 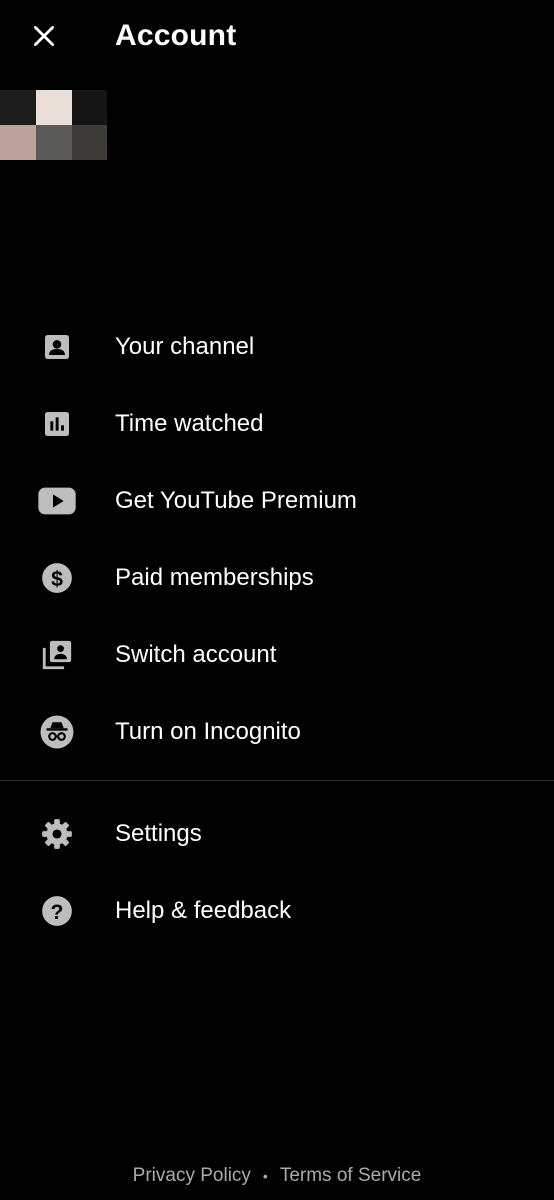 I want to click on help-icon: ?, so click(x=57, y=911).